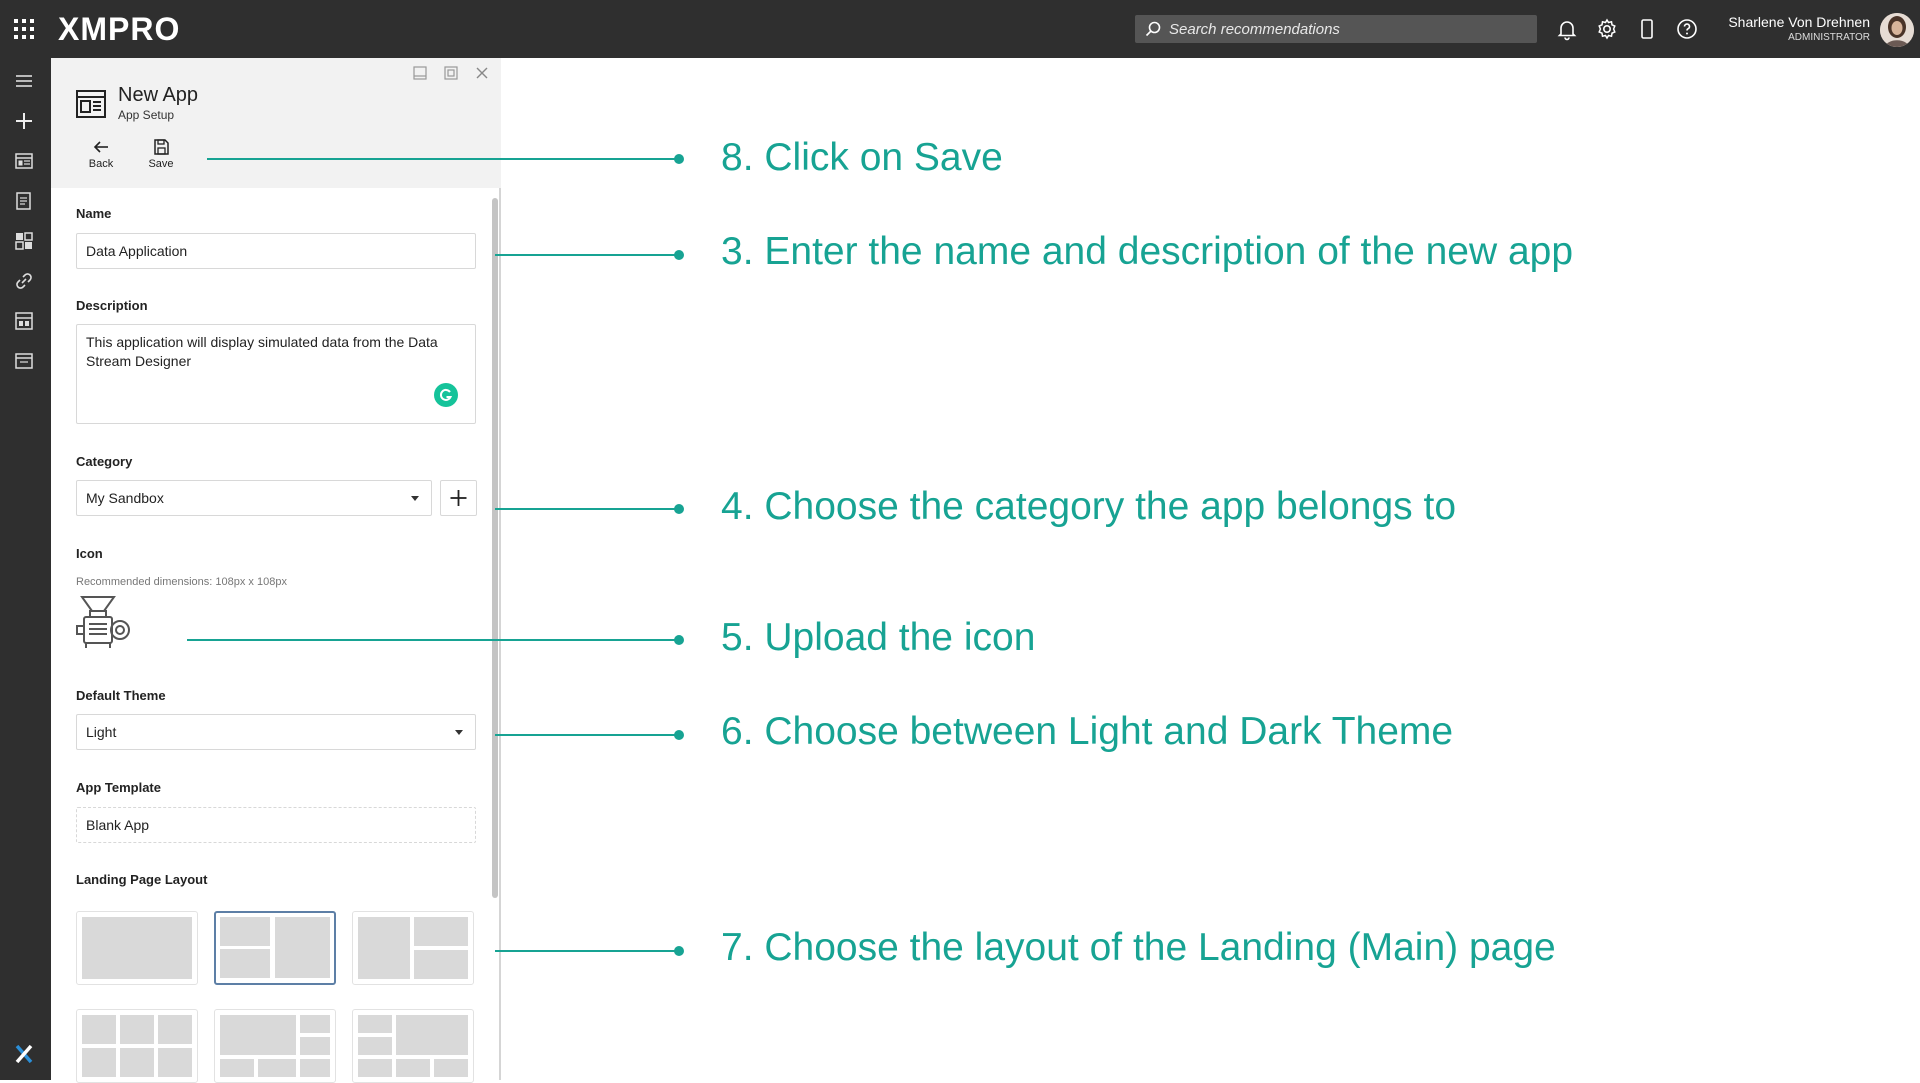 The width and height of the screenshot is (1920, 1083). What do you see at coordinates (586, 951) in the screenshot?
I see `annotation-line-layout` at bounding box center [586, 951].